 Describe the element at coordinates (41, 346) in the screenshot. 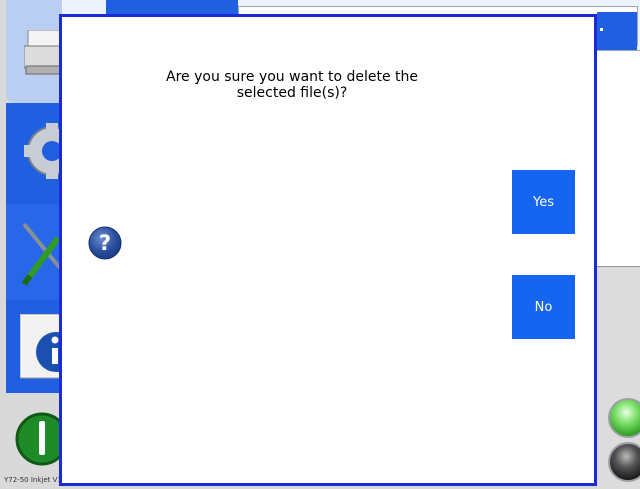

I see `info-icon` at that location.